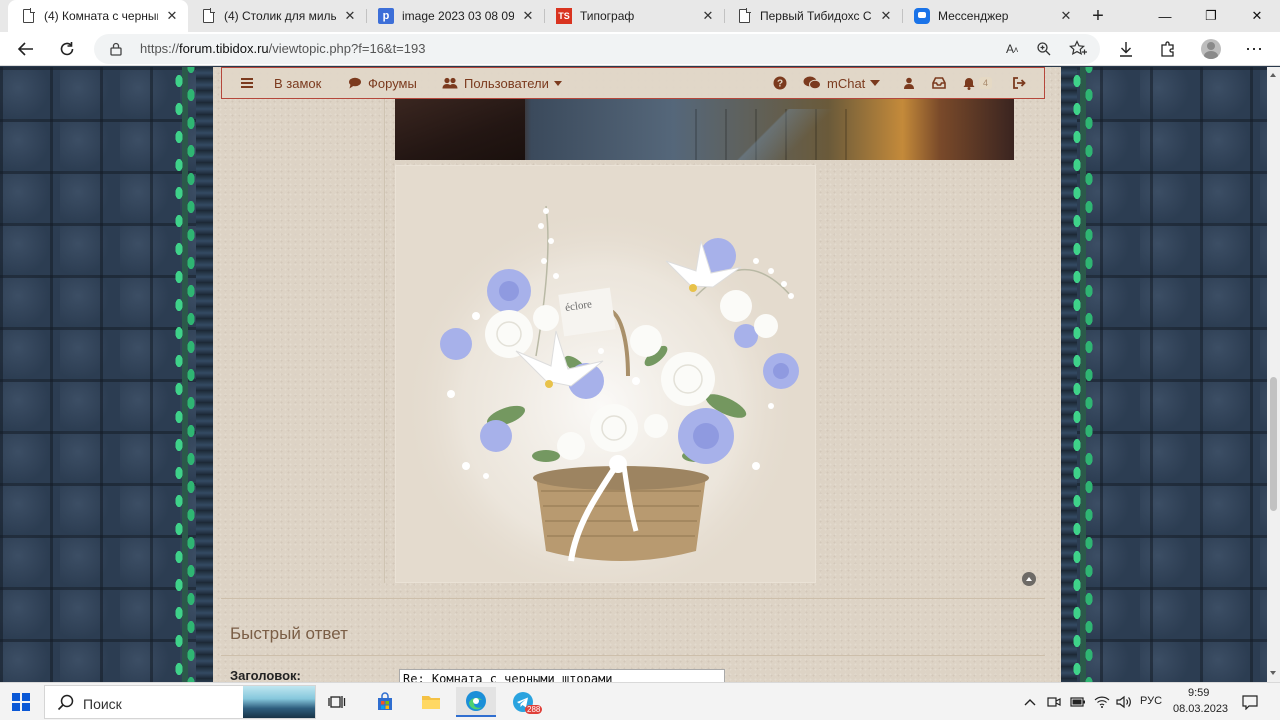 The height and width of the screenshot is (720, 1280). I want to click on nav-castle-label: В замок, so click(298, 83).